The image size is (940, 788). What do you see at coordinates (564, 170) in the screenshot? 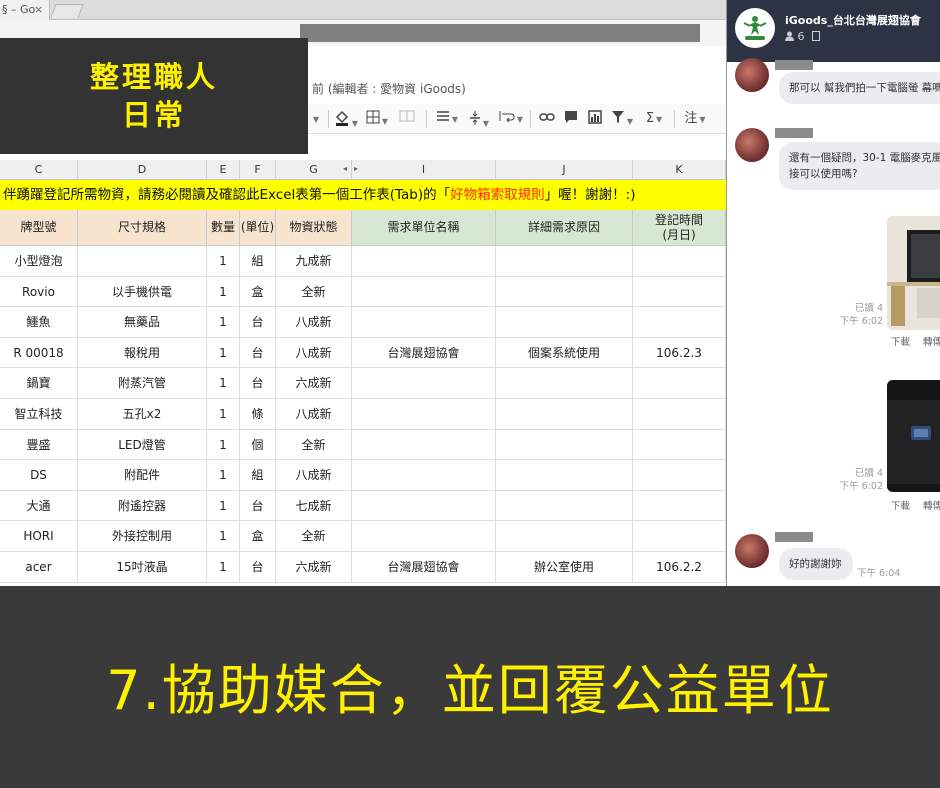
I see `column-header-j: J` at bounding box center [564, 170].